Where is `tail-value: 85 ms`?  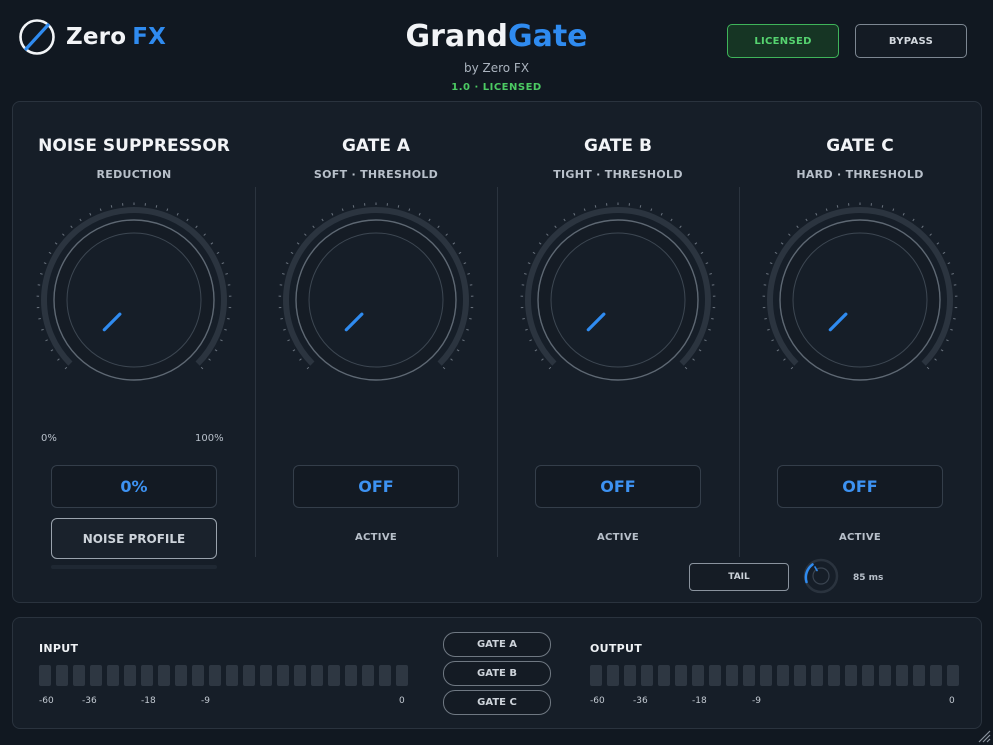
tail-value: 85 ms is located at coordinates (868, 578).